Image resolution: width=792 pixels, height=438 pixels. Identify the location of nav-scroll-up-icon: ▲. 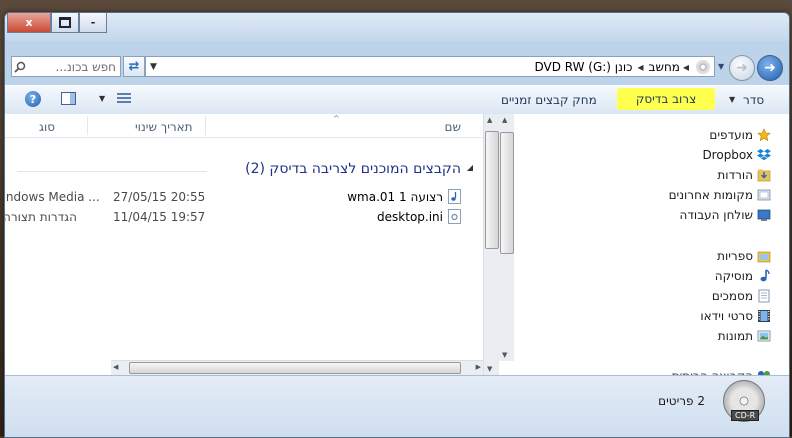
(504, 120).